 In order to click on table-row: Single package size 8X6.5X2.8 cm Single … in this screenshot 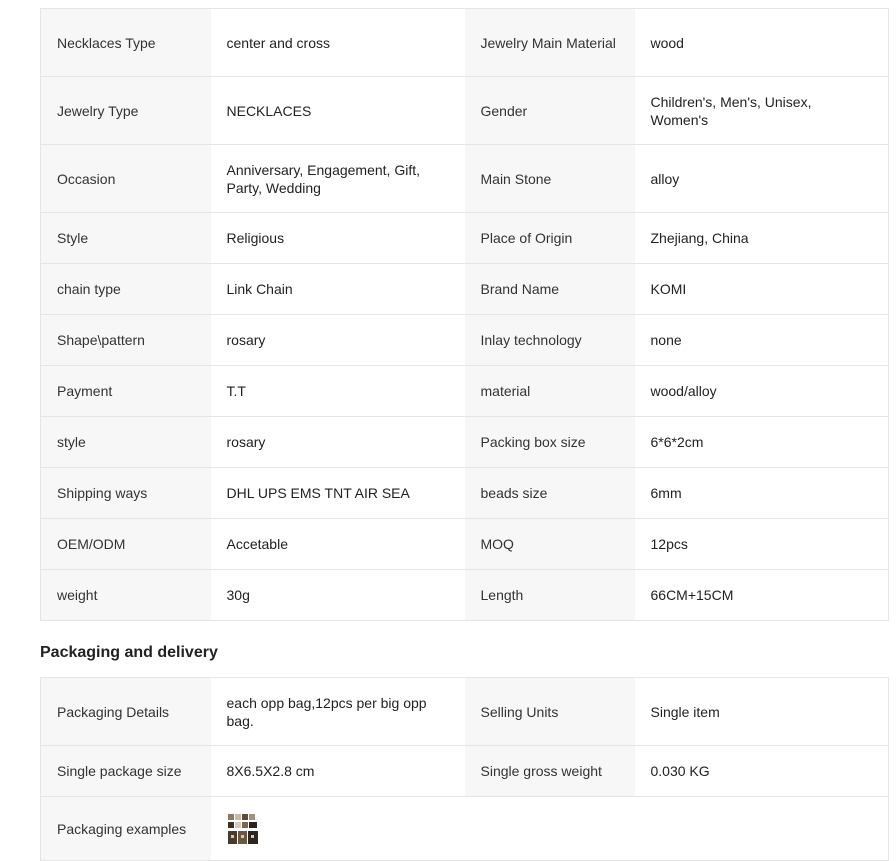, I will do `click(464, 771)`.